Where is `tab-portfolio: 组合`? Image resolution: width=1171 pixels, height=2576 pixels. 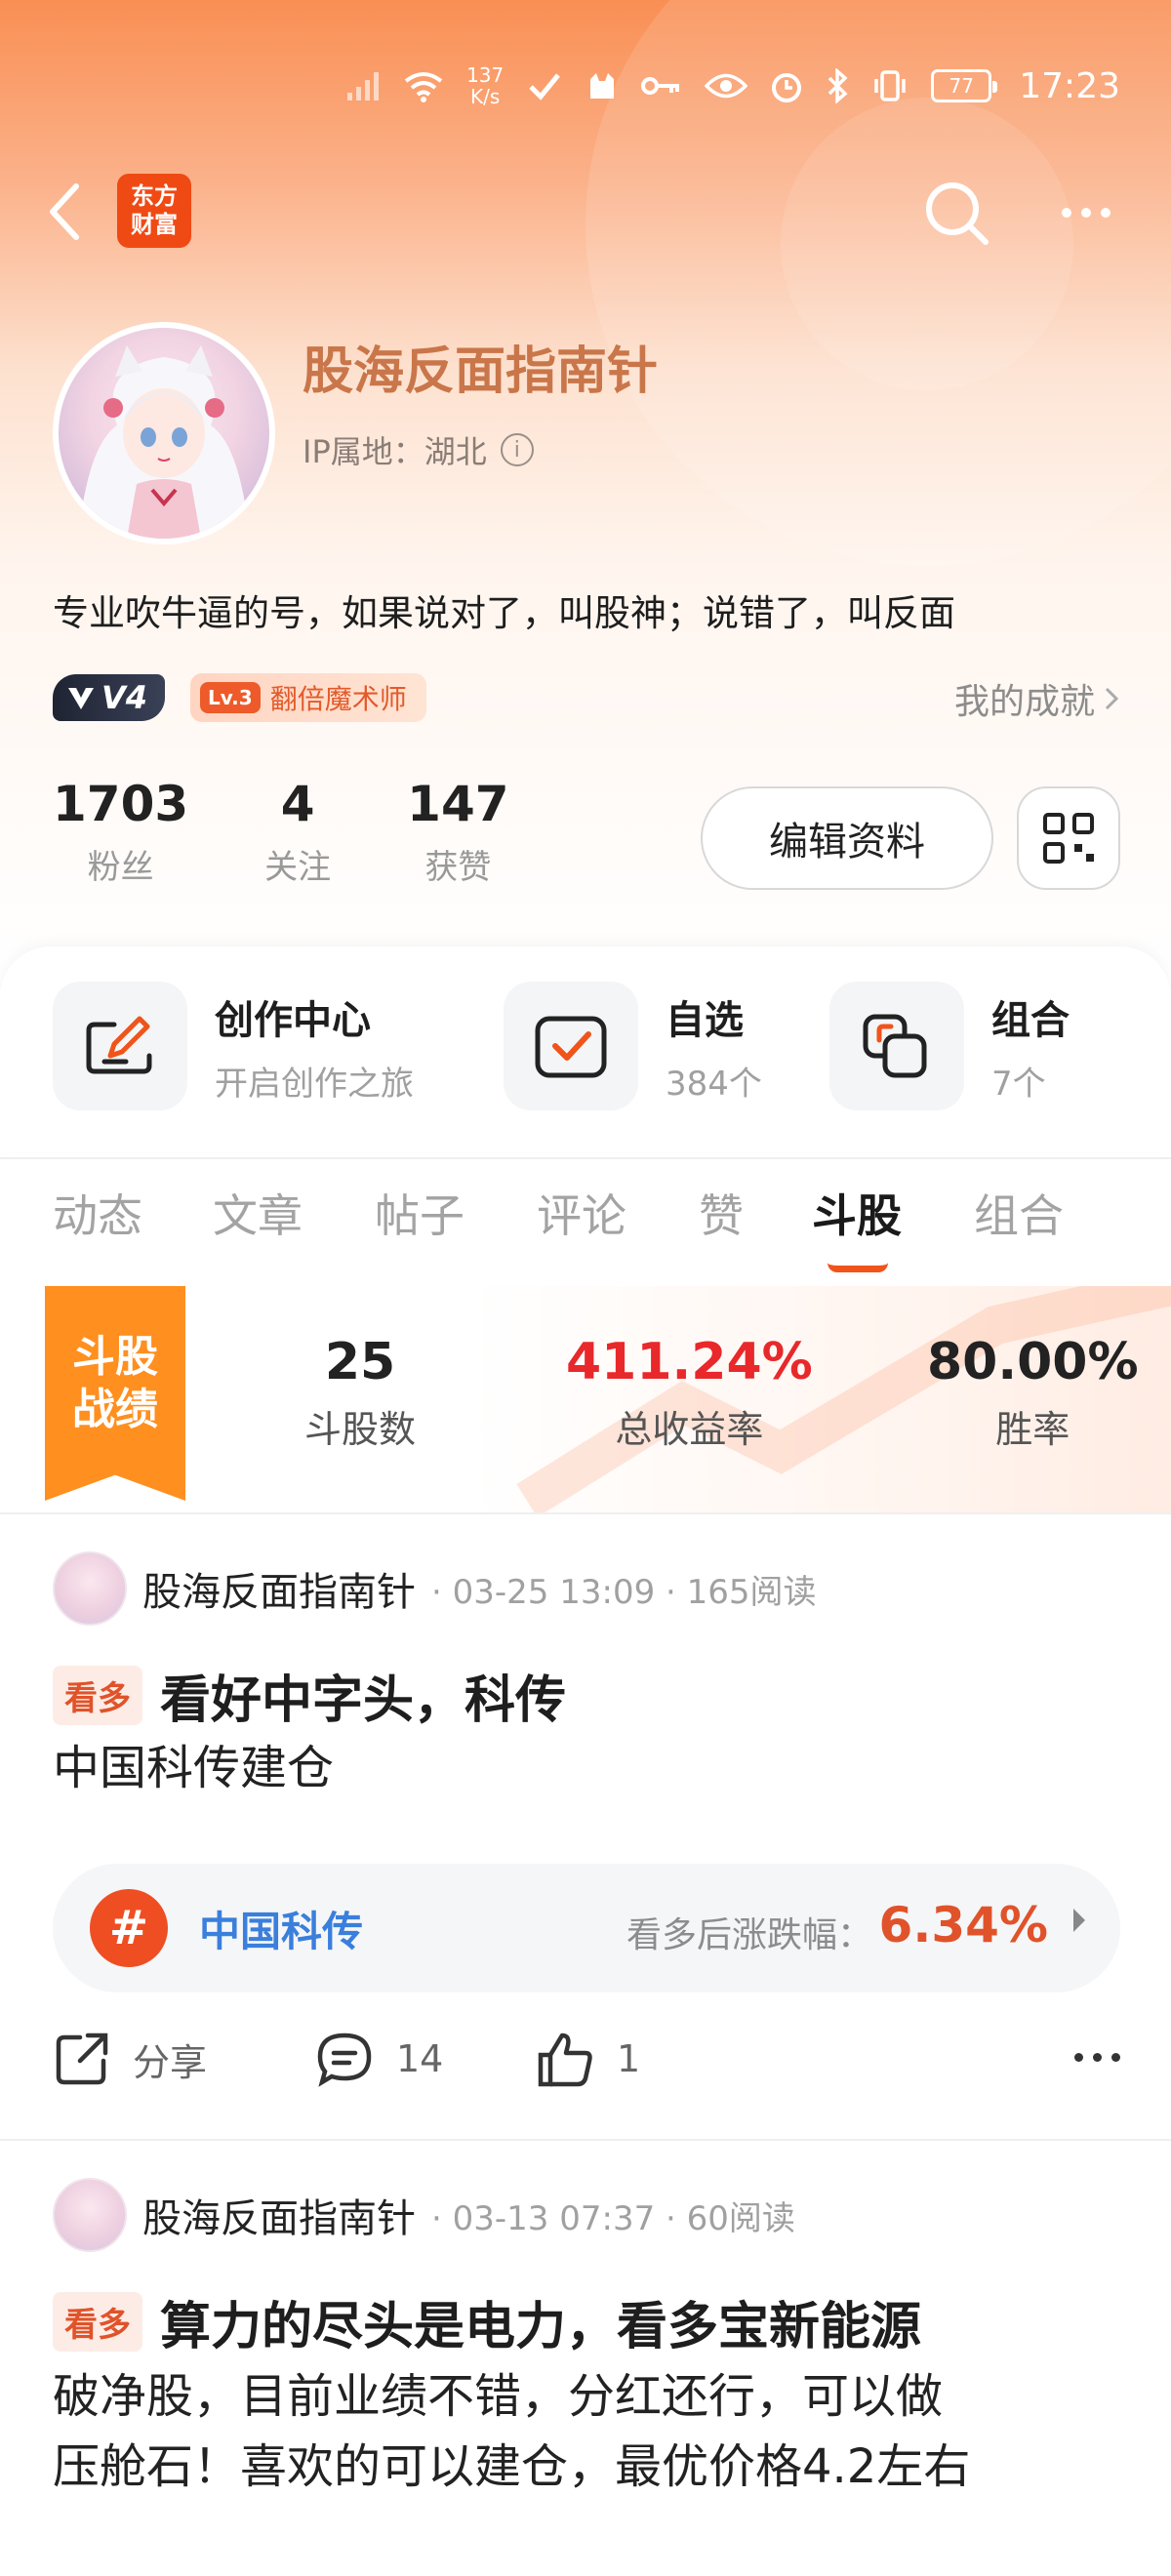 tab-portfolio: 组合 is located at coordinates (1019, 1213).